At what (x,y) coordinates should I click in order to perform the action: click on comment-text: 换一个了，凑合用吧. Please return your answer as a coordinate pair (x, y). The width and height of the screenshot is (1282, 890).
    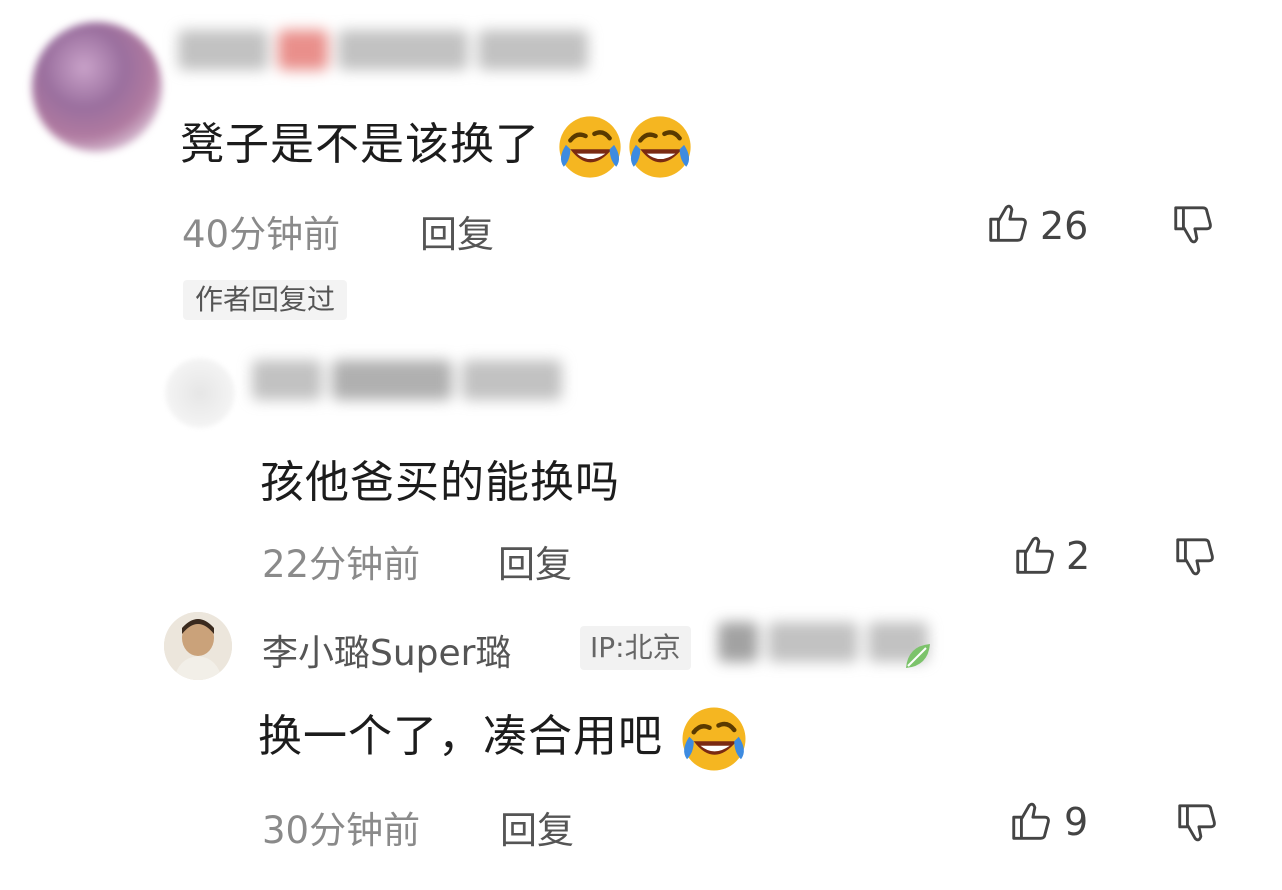
    Looking at the image, I should click on (504, 737).